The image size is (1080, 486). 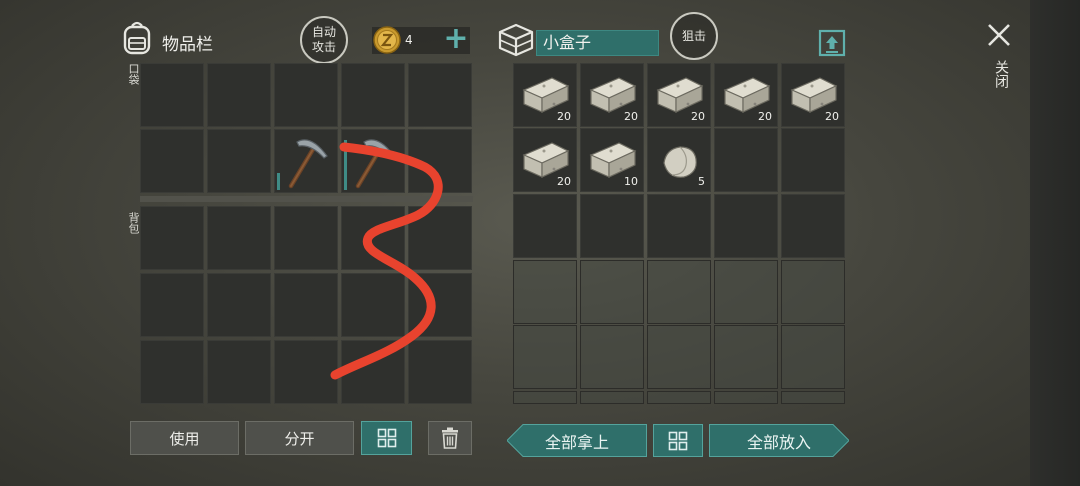 I want to click on trash-button, so click(x=450, y=438).